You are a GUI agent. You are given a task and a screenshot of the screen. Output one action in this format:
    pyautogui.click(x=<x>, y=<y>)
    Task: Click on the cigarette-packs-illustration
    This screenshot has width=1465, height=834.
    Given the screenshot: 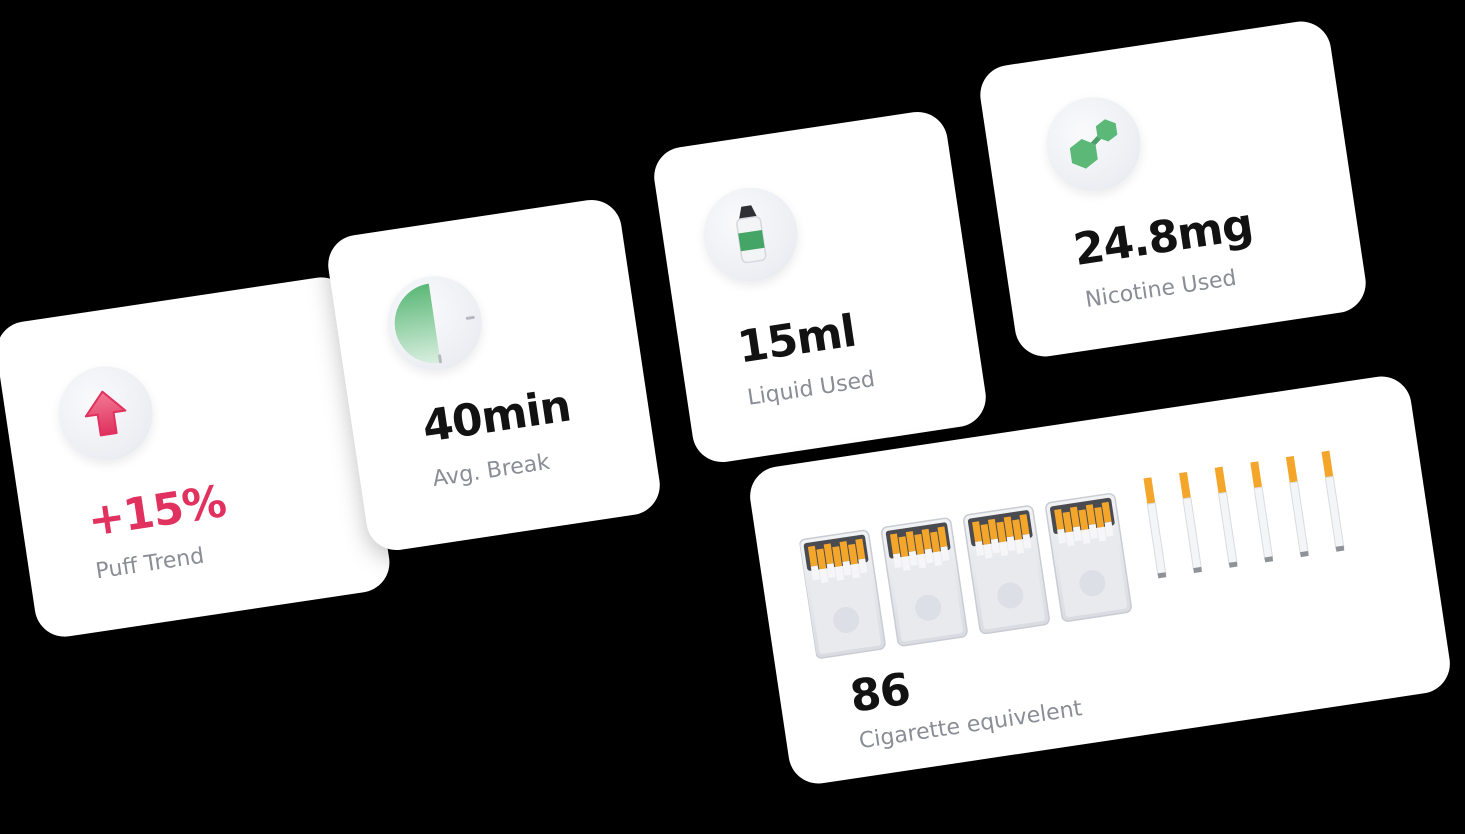 What is the action you would take?
    pyautogui.click(x=1083, y=553)
    